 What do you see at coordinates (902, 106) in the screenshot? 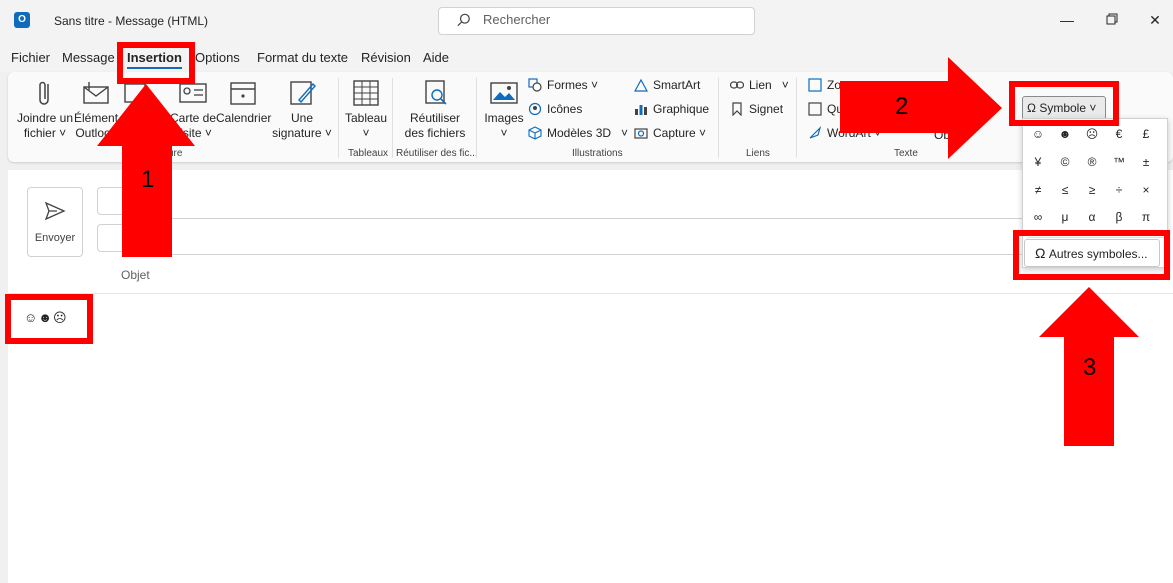
I see `step-number-2: 2` at bounding box center [902, 106].